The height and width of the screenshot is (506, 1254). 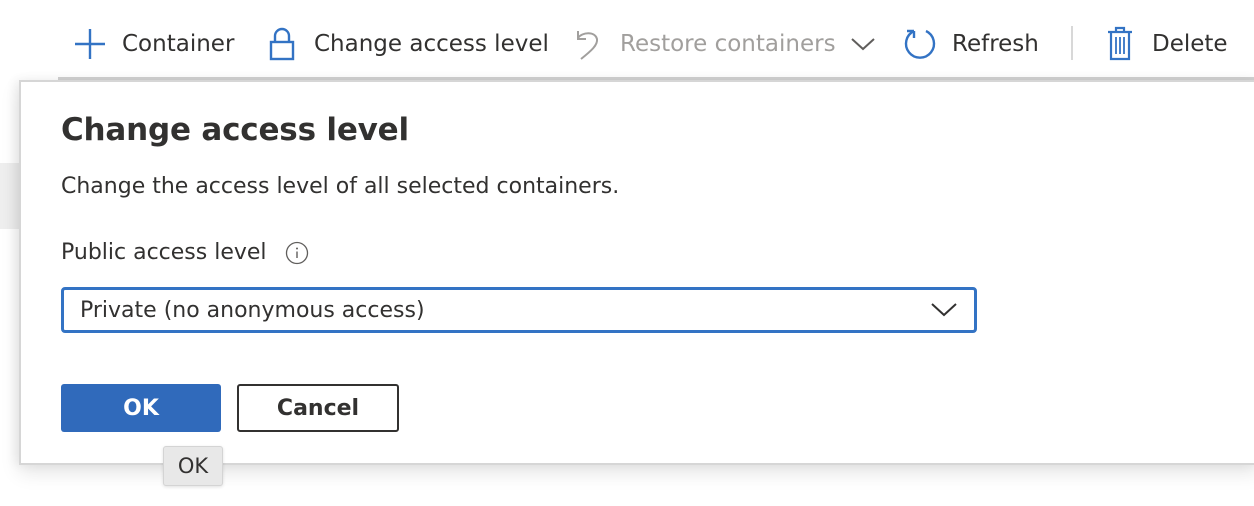 What do you see at coordinates (431, 44) in the screenshot?
I see `change-access-level-label: Change access level` at bounding box center [431, 44].